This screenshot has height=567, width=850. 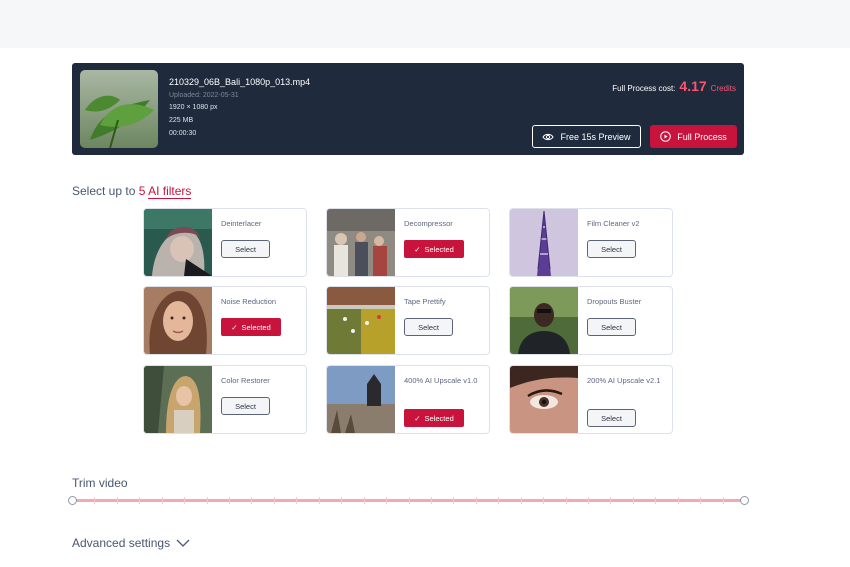 What do you see at coordinates (702, 136) in the screenshot?
I see `full-process-label: Full Process` at bounding box center [702, 136].